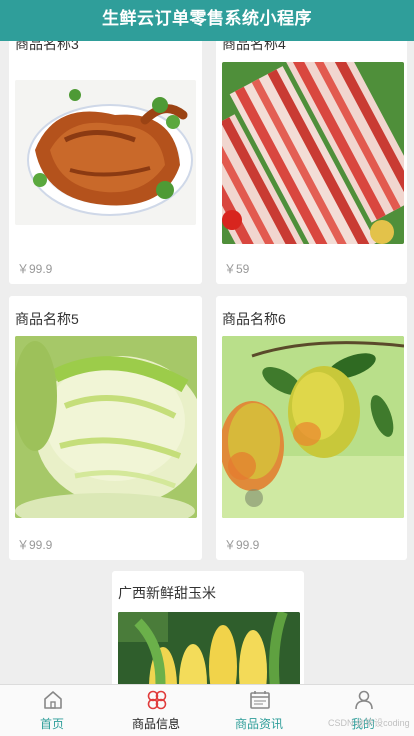 The height and width of the screenshot is (736, 414). Describe the element at coordinates (237, 269) in the screenshot. I see `product-price: ￥59` at that location.